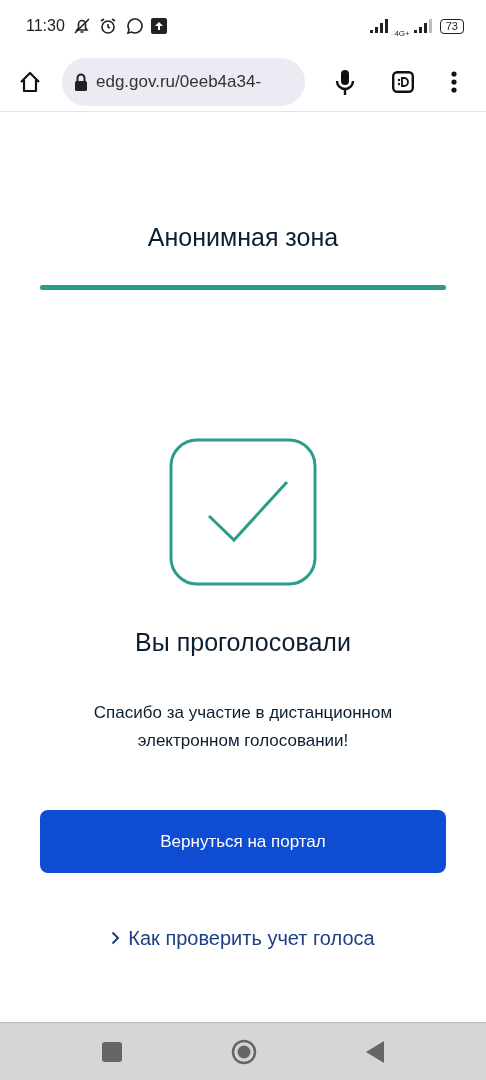 This screenshot has height=1080, width=486. I want to click on alarm-icon, so click(107, 26).